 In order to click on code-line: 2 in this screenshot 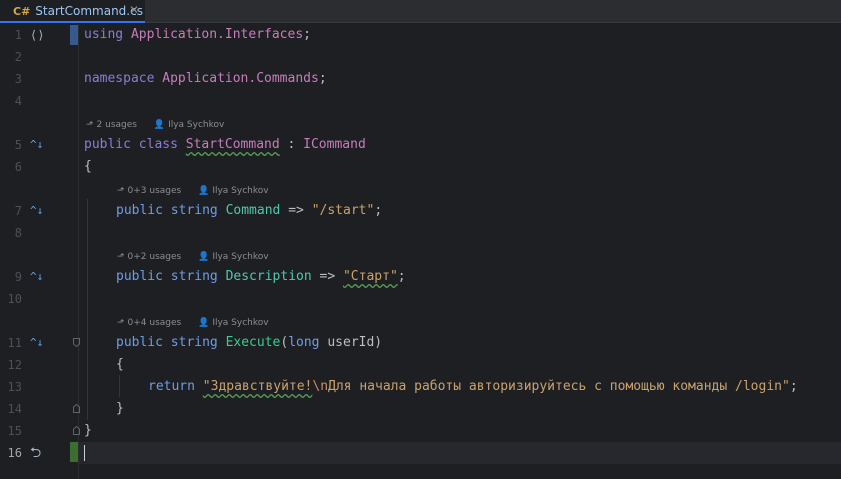, I will do `click(420, 57)`.